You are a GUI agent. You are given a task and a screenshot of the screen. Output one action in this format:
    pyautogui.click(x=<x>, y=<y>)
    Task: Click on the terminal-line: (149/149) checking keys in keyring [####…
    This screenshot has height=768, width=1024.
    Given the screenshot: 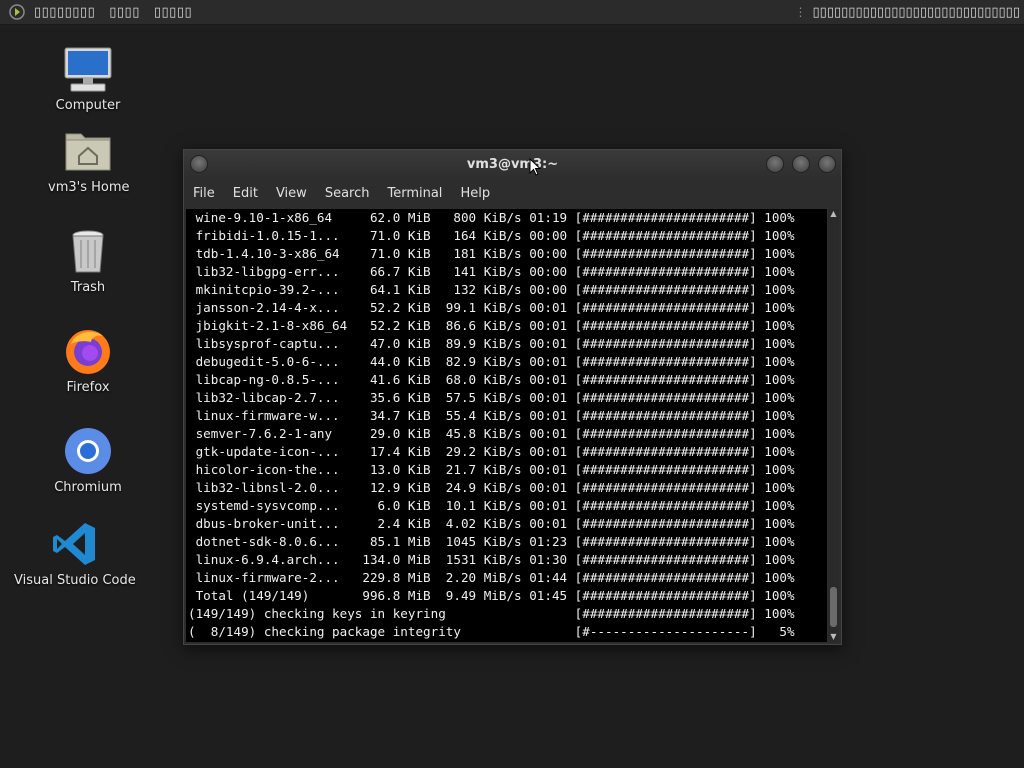 What is the action you would take?
    pyautogui.click(x=491, y=613)
    